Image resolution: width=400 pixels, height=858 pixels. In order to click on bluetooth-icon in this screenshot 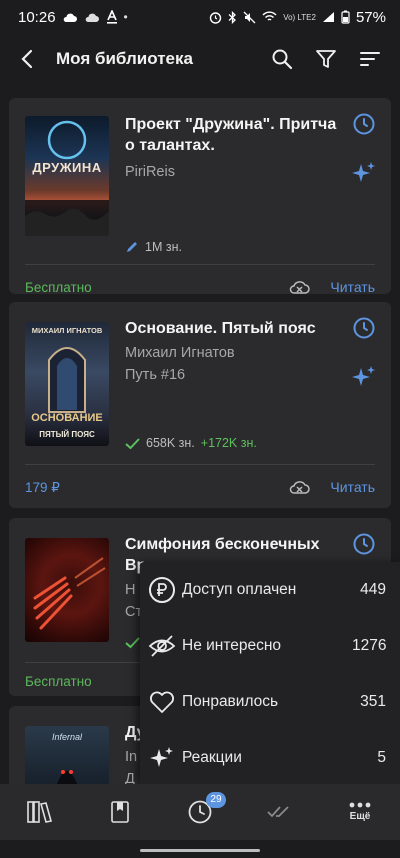, I will do `click(232, 17)`.